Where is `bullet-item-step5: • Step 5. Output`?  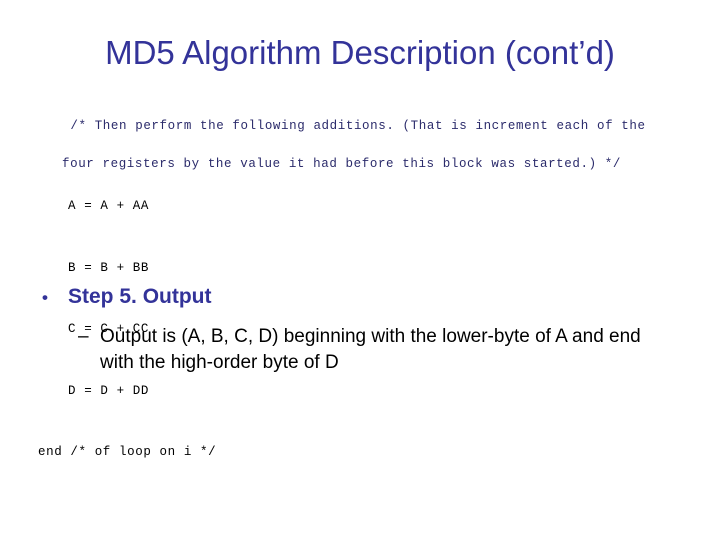
bullet-item-step5: • Step 5. Output is located at coordinates (127, 297).